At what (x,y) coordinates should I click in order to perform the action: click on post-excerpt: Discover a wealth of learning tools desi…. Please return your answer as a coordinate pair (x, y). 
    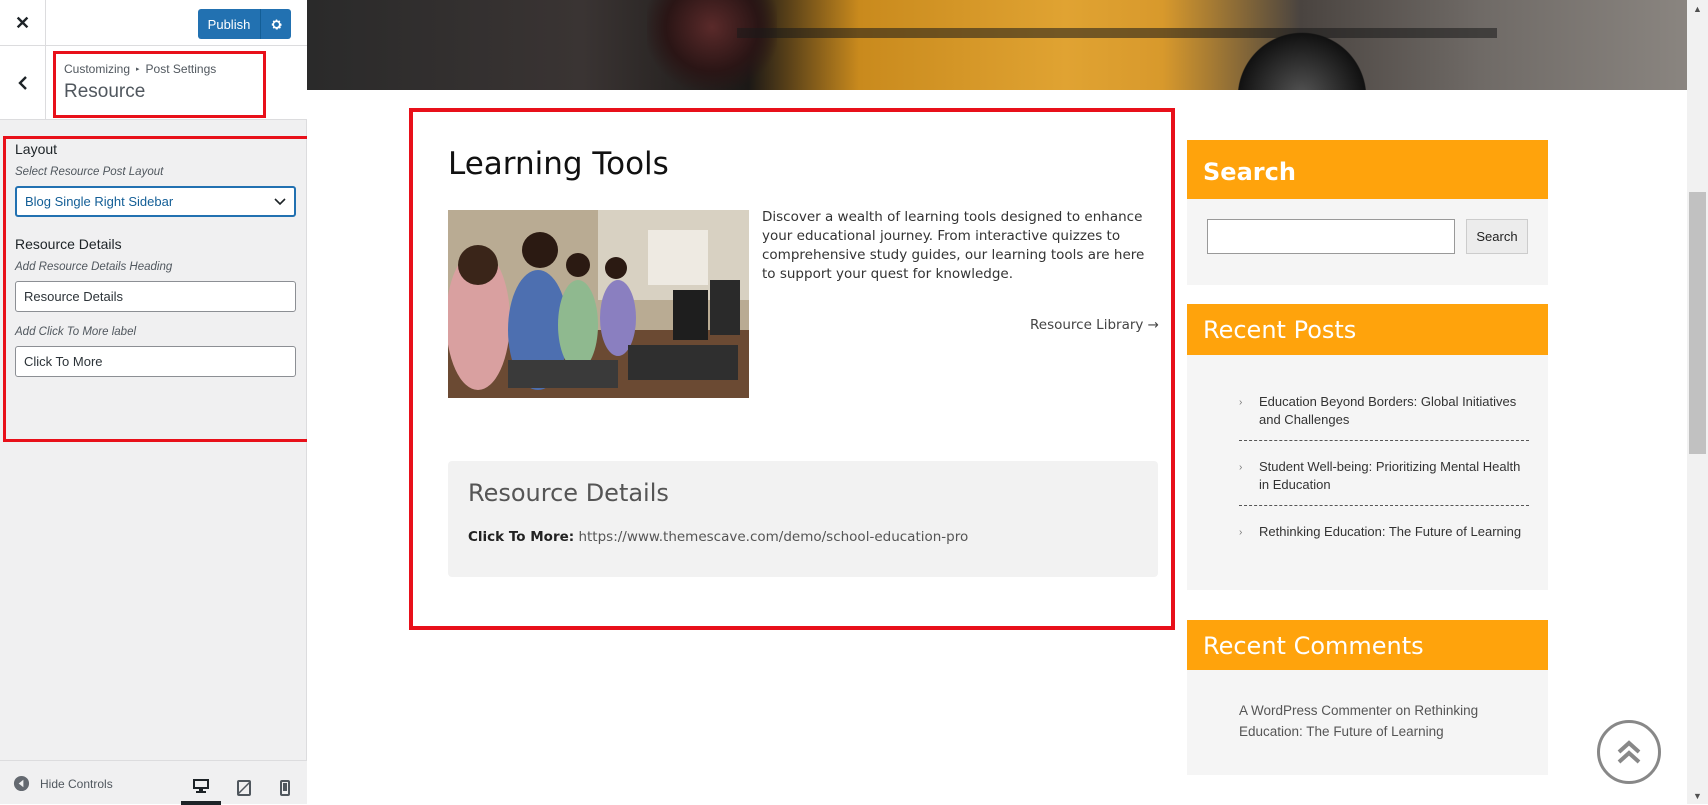
    Looking at the image, I should click on (953, 245).